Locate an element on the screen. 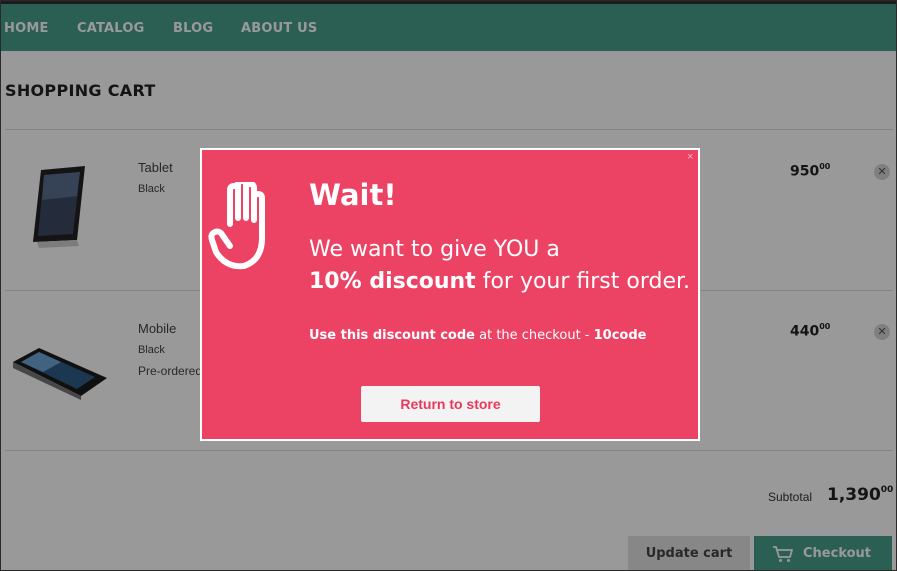 Image resolution: width=897 pixels, height=571 pixels. return-to-store-button: Return to store is located at coordinates (450, 404).